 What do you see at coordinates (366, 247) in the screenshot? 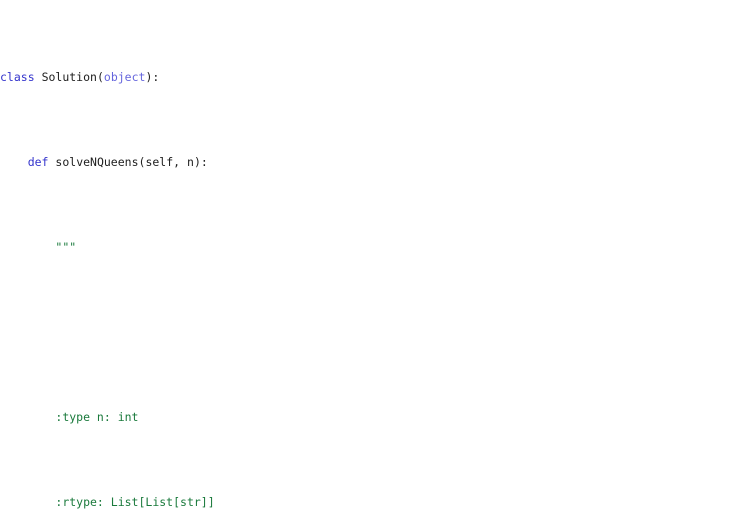
I see `code-line: """` at bounding box center [366, 247].